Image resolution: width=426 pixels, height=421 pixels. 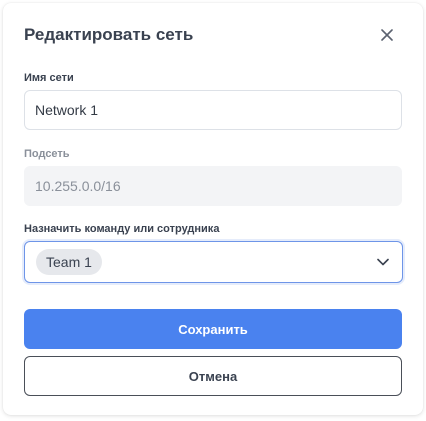 I want to click on selected-team-chip: Team 1, so click(x=69, y=262).